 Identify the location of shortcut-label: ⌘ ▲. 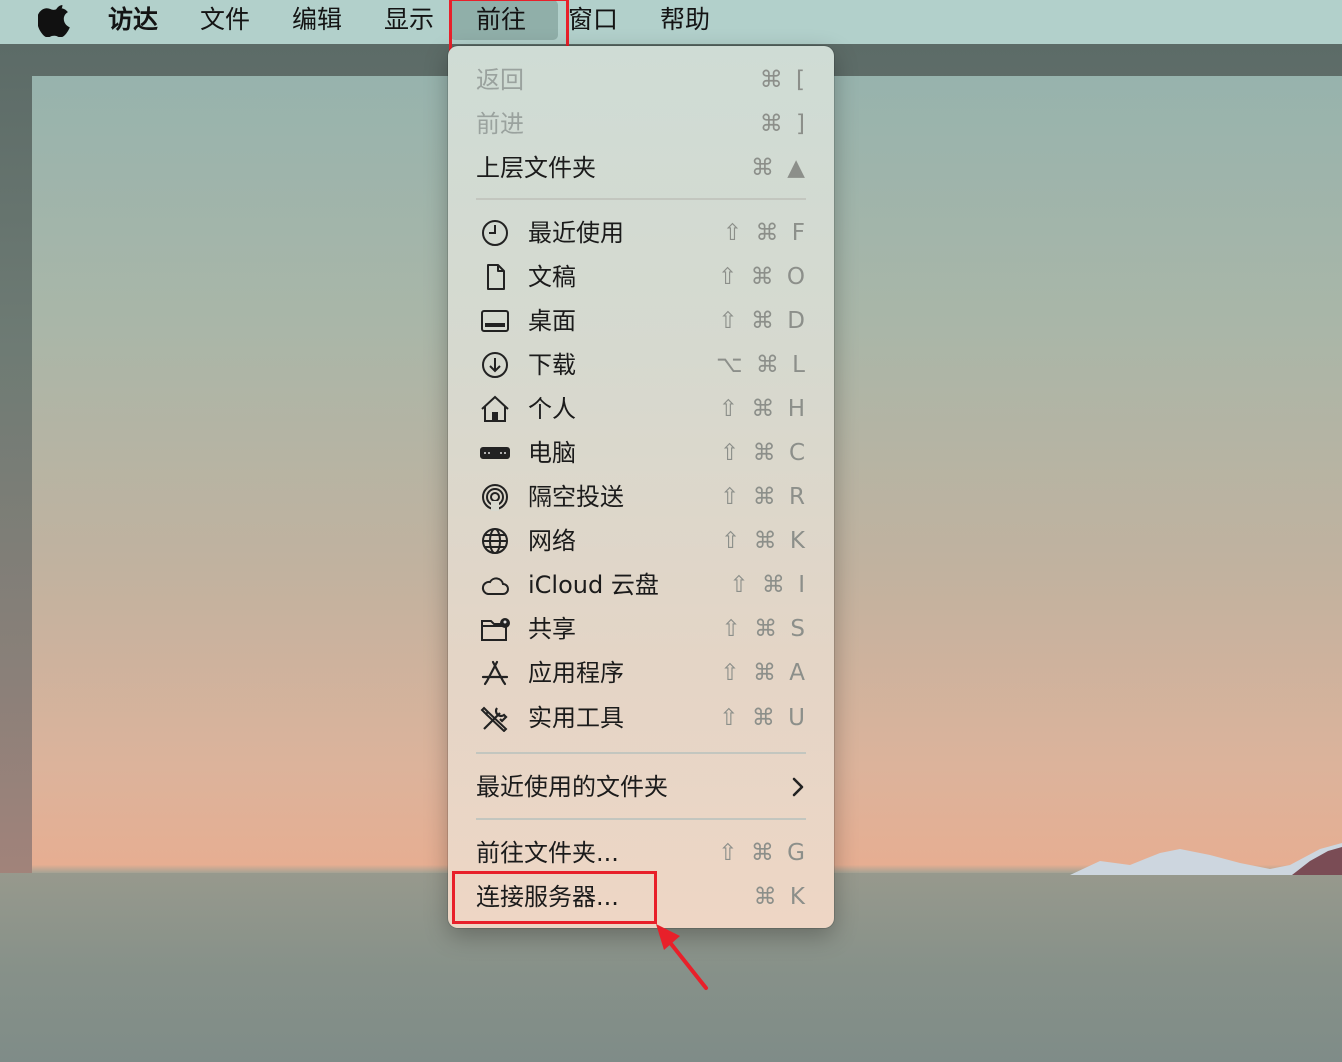
(779, 168).